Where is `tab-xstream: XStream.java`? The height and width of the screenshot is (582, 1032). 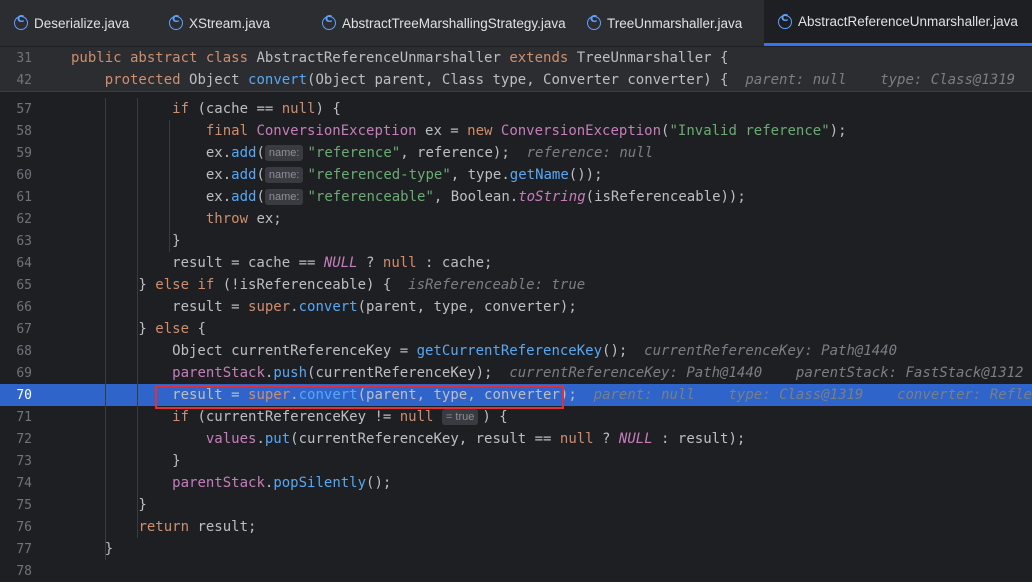 tab-xstream: XStream.java is located at coordinates (231, 23).